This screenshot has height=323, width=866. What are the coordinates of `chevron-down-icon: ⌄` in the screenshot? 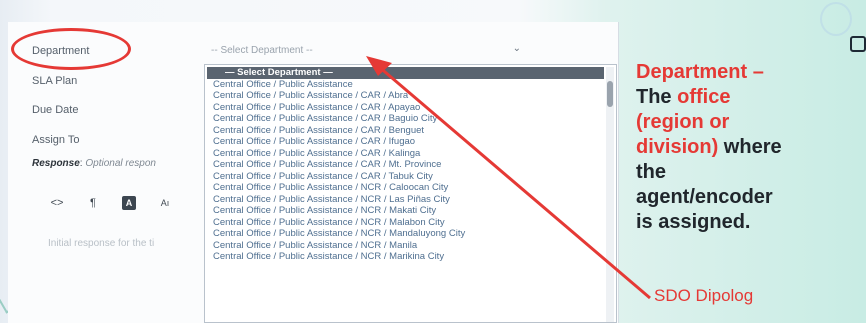 It's located at (516, 48).